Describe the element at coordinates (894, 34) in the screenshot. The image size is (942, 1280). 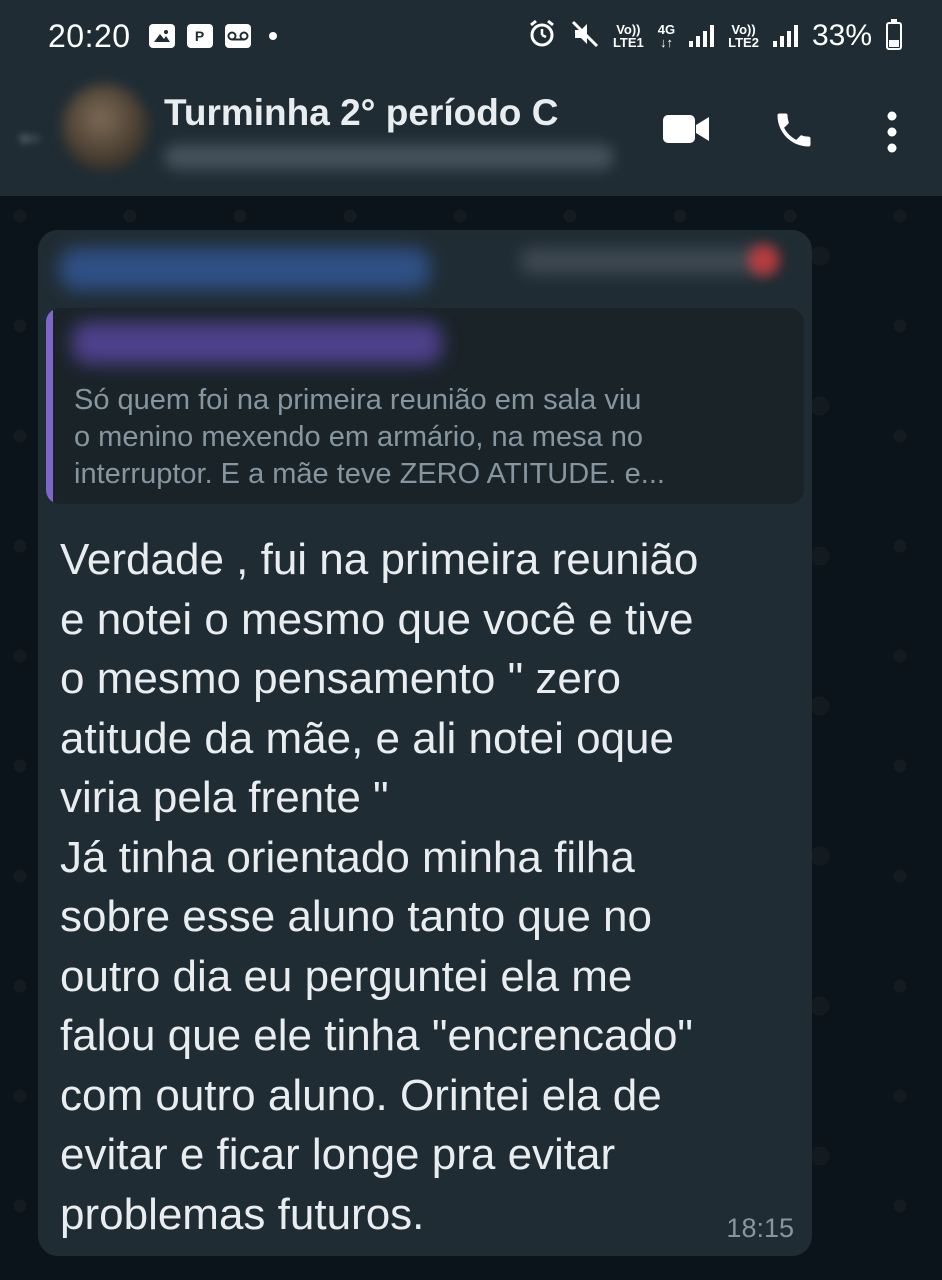
I see `battery-icon` at that location.